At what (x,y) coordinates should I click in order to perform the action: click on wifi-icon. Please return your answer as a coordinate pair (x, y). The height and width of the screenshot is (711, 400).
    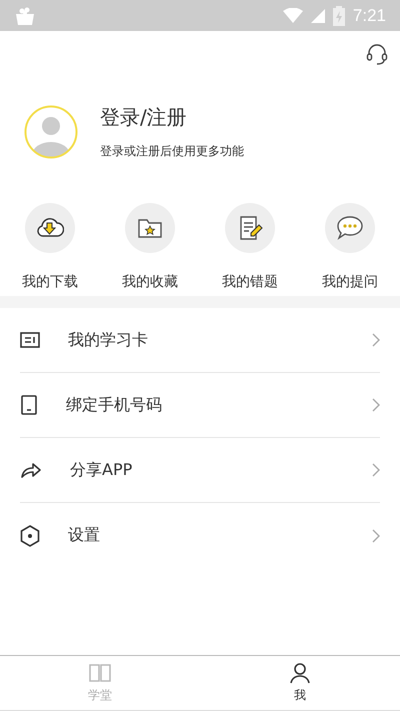
    Looking at the image, I should click on (292, 16).